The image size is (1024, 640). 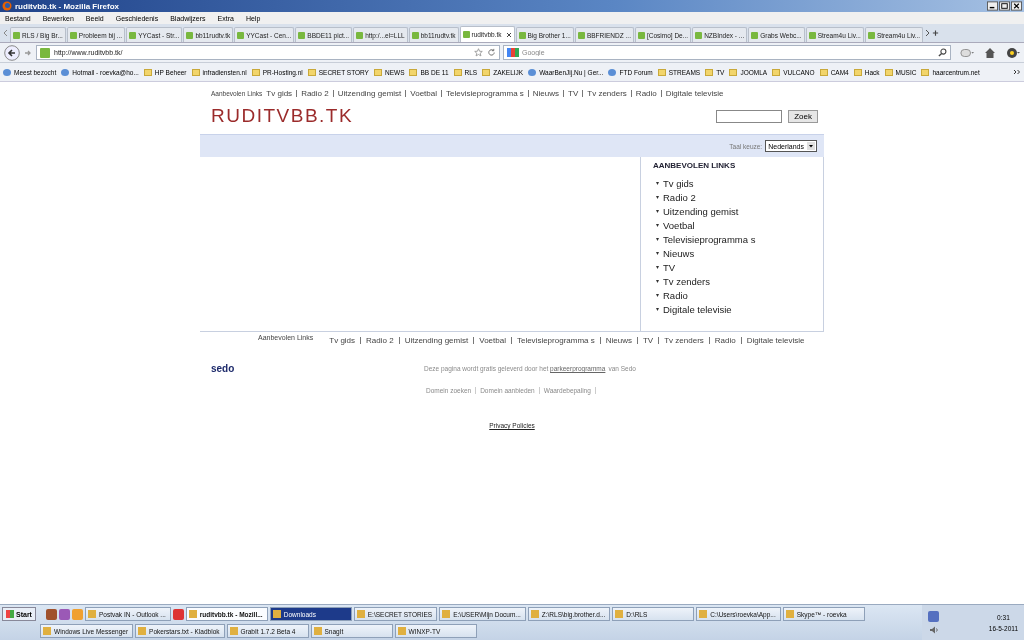 I want to click on speaker-icon, so click(x=933, y=629).